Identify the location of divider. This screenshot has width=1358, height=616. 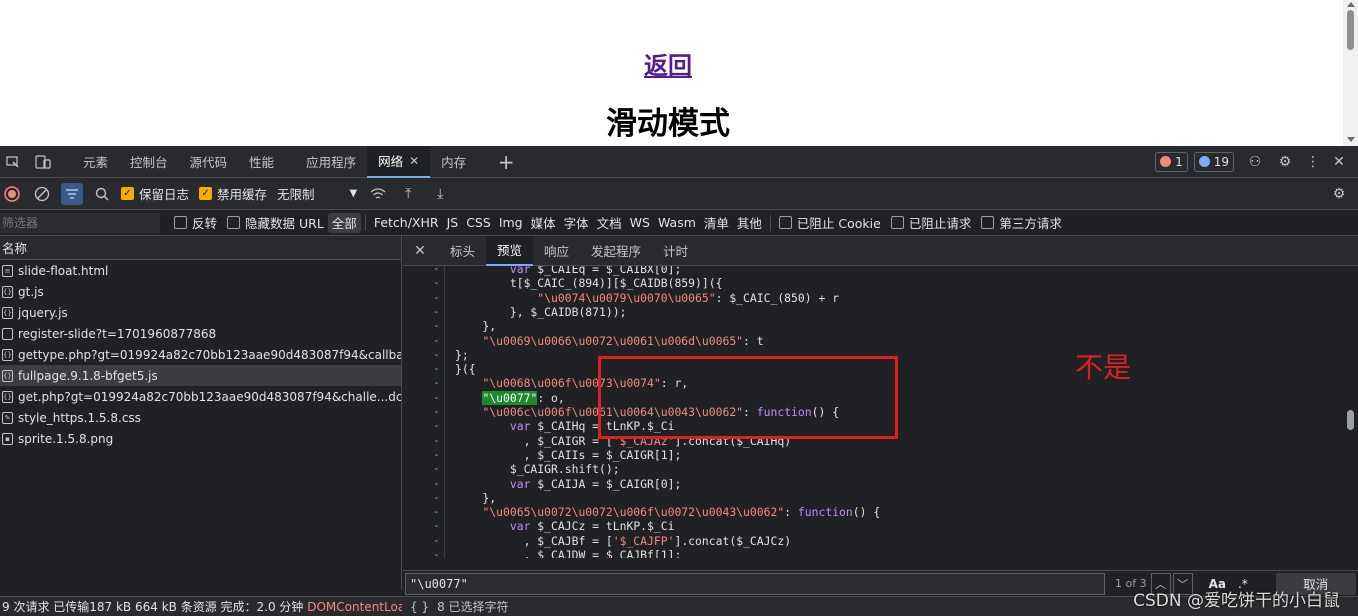
(365, 222).